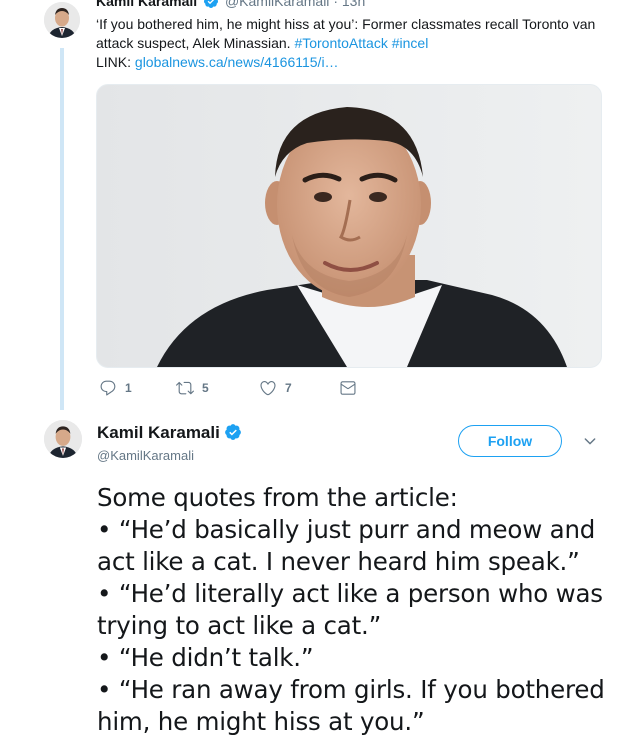 Image resolution: width=638 pixels, height=738 pixels. I want to click on tweet2-line: • “He didn’t talk.”, so click(205, 657).